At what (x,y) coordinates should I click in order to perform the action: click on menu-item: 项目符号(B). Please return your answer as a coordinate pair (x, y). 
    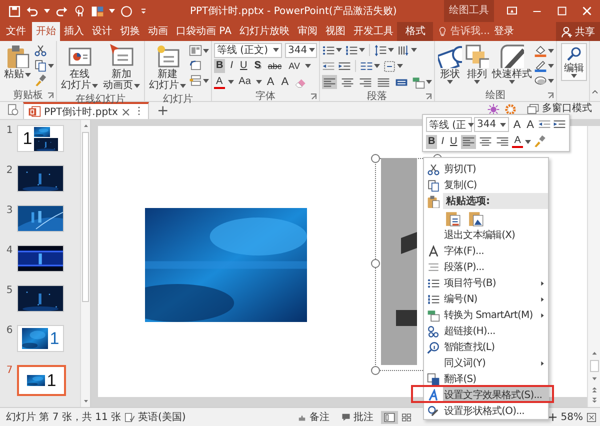
    Looking at the image, I should click on (495, 283).